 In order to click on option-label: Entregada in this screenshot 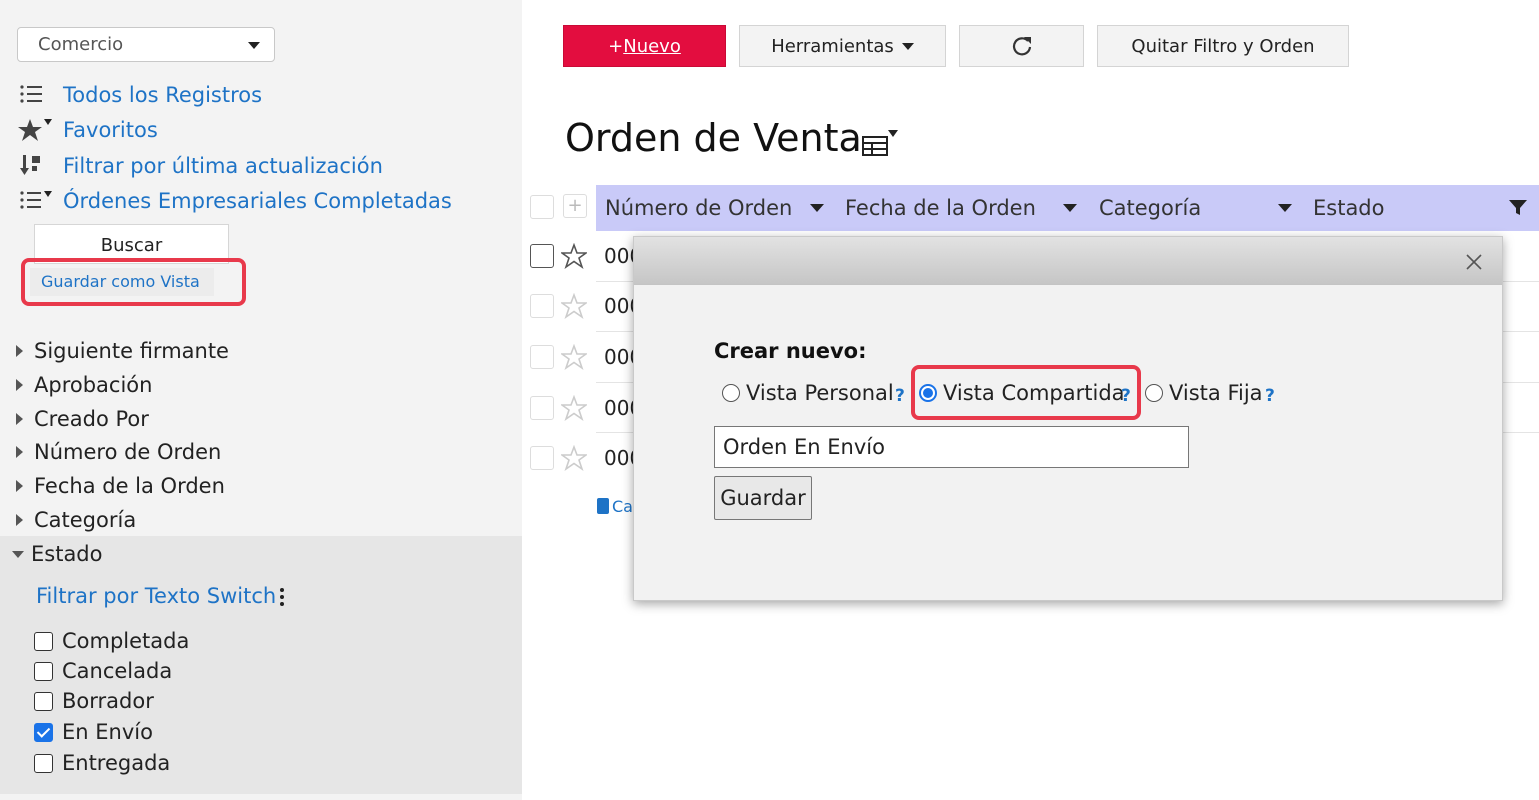, I will do `click(116, 763)`.